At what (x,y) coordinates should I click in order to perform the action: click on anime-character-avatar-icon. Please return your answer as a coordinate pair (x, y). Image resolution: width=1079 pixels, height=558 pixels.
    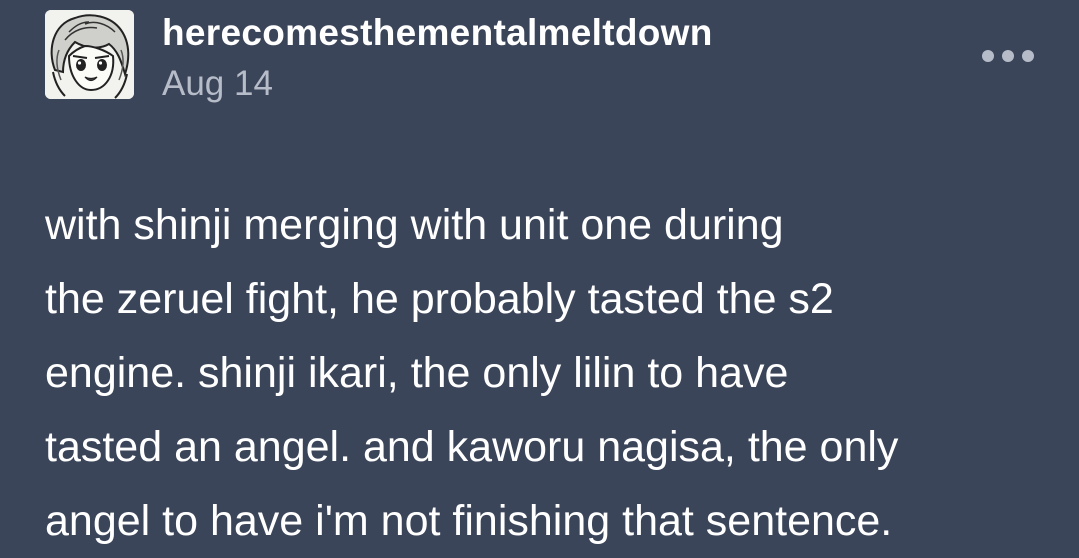
    Looking at the image, I should click on (89, 54).